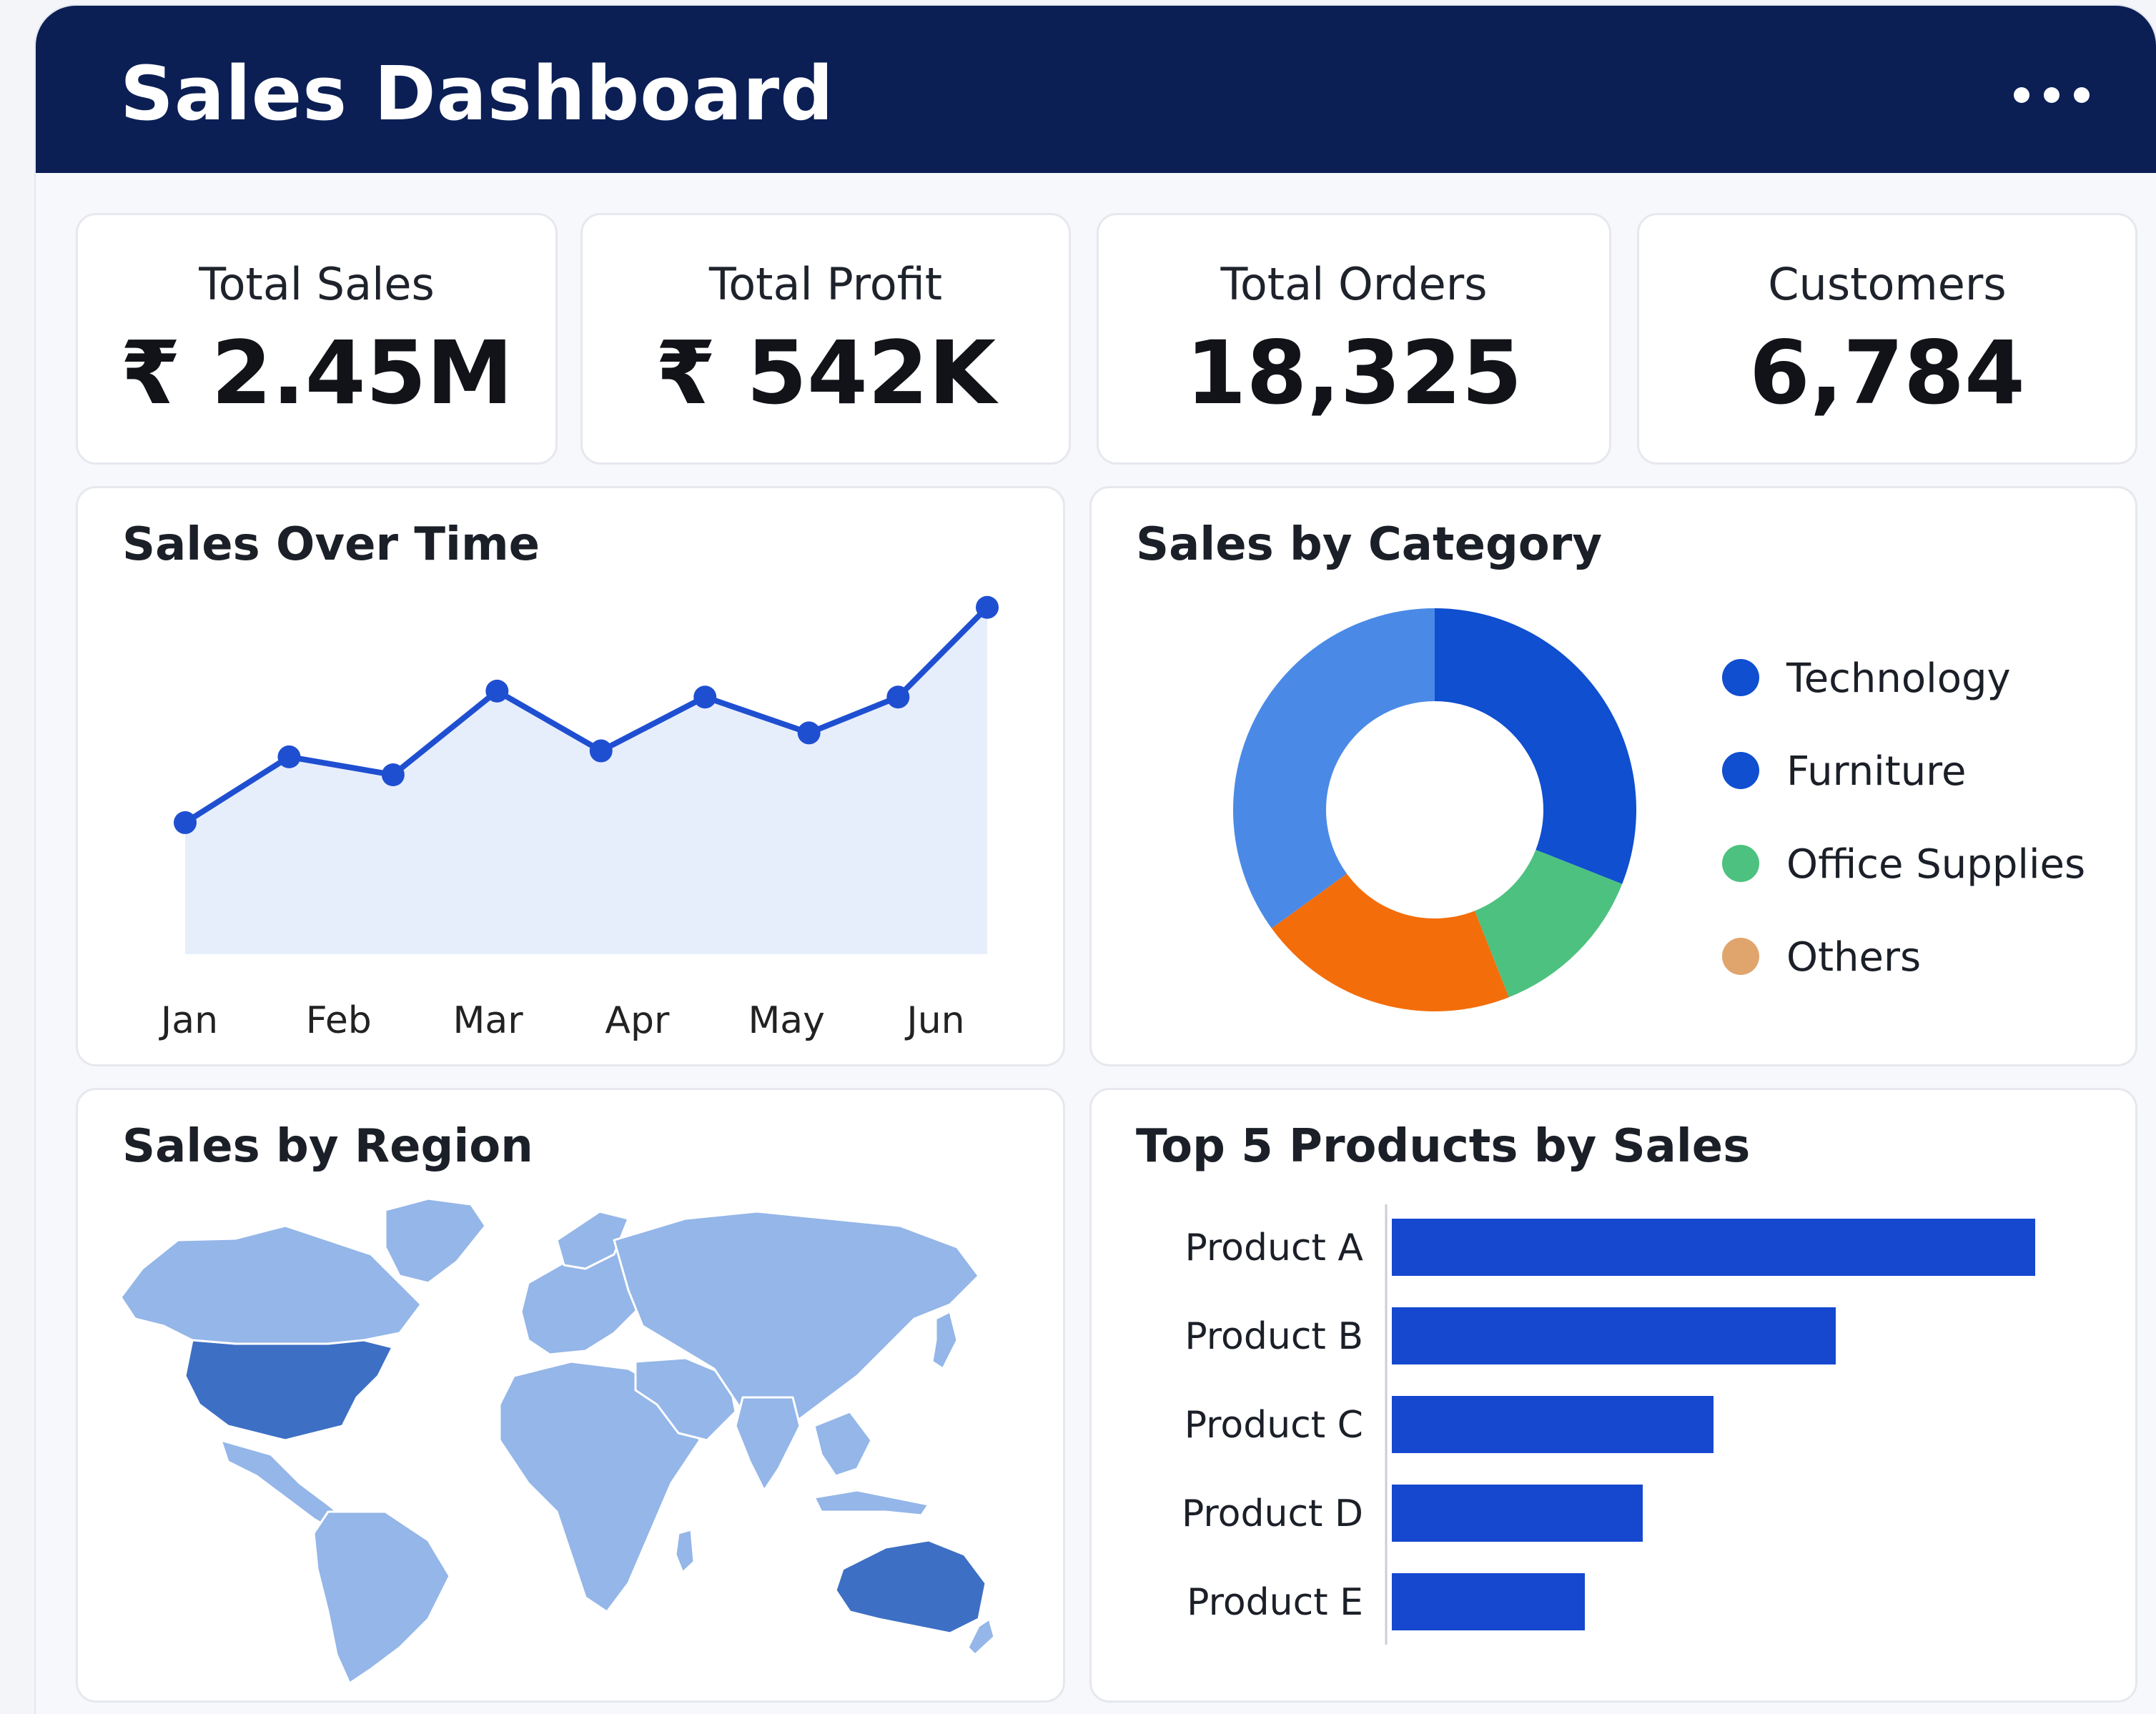 This screenshot has height=1714, width=2156. What do you see at coordinates (270, 1284) in the screenshot?
I see `region-canada` at bounding box center [270, 1284].